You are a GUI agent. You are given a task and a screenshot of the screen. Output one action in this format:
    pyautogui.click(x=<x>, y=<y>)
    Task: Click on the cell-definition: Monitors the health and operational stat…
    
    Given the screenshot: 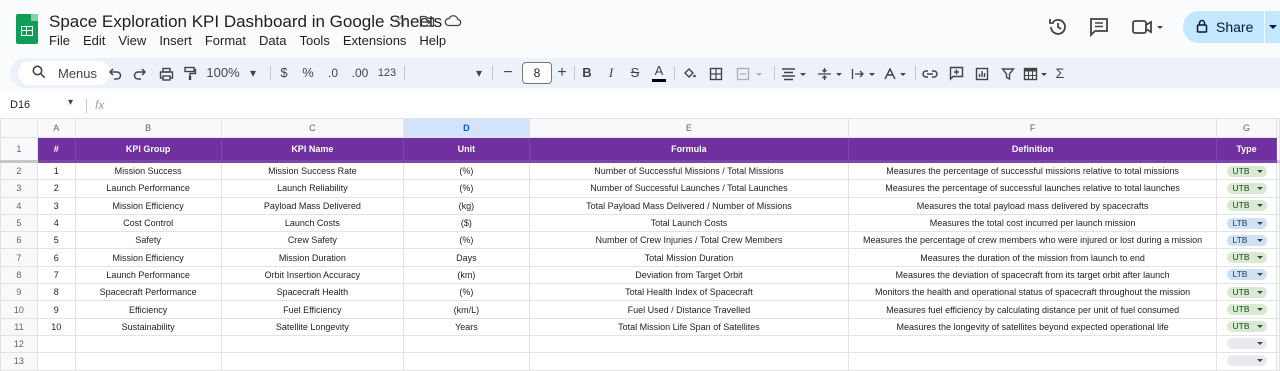 What is the action you would take?
    pyautogui.click(x=1033, y=292)
    